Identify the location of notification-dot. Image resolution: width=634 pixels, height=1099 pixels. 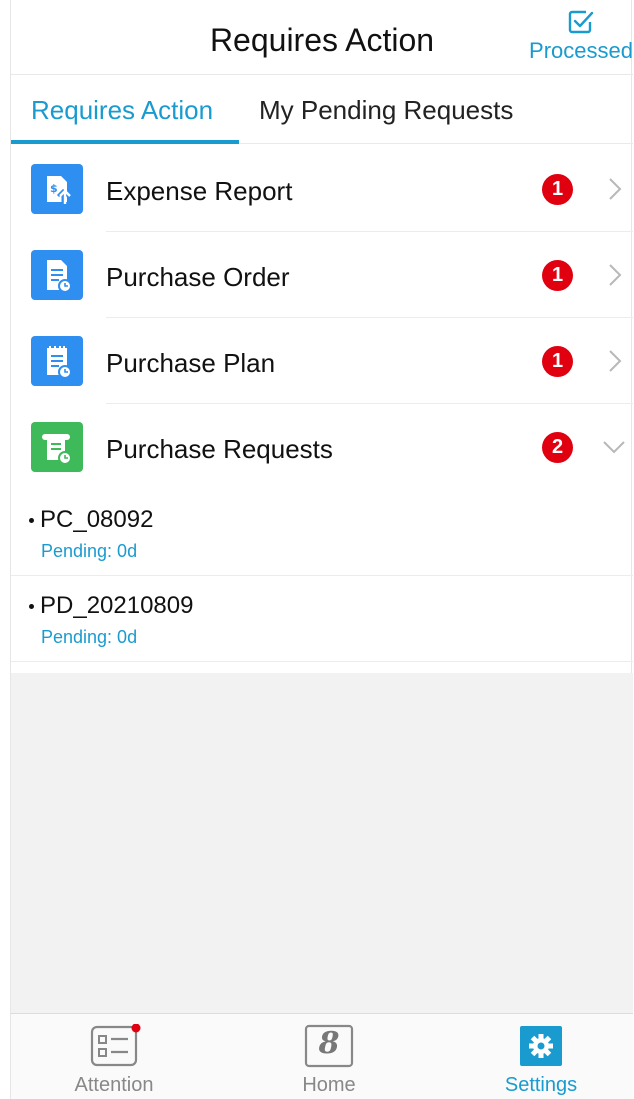
(136, 1028).